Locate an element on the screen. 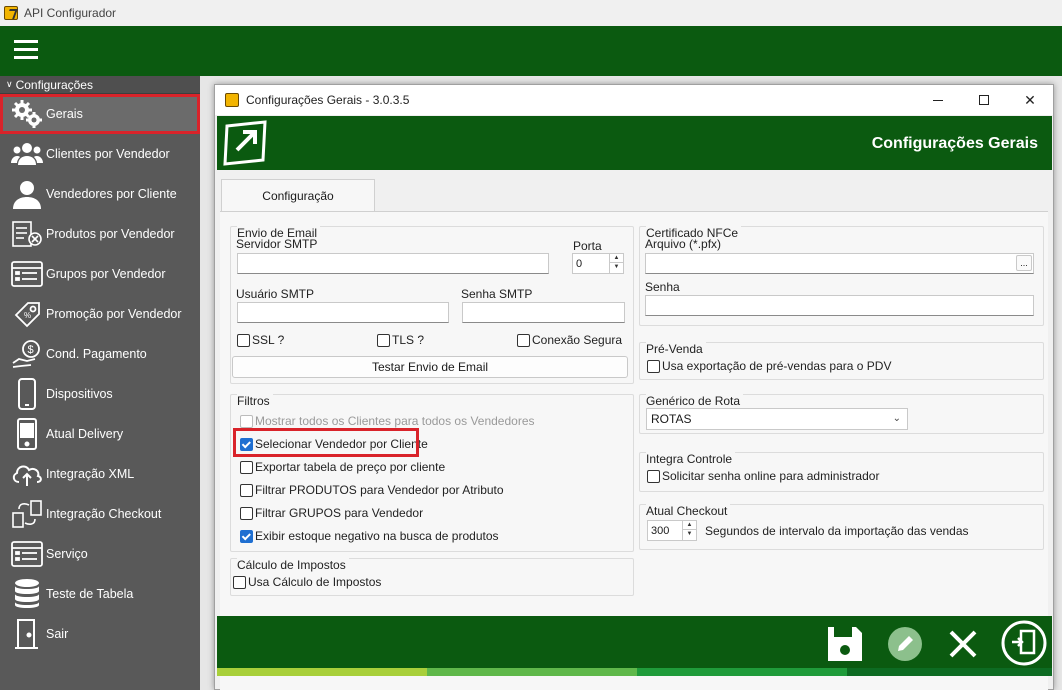  tablet-icon is located at coordinates (27, 434).